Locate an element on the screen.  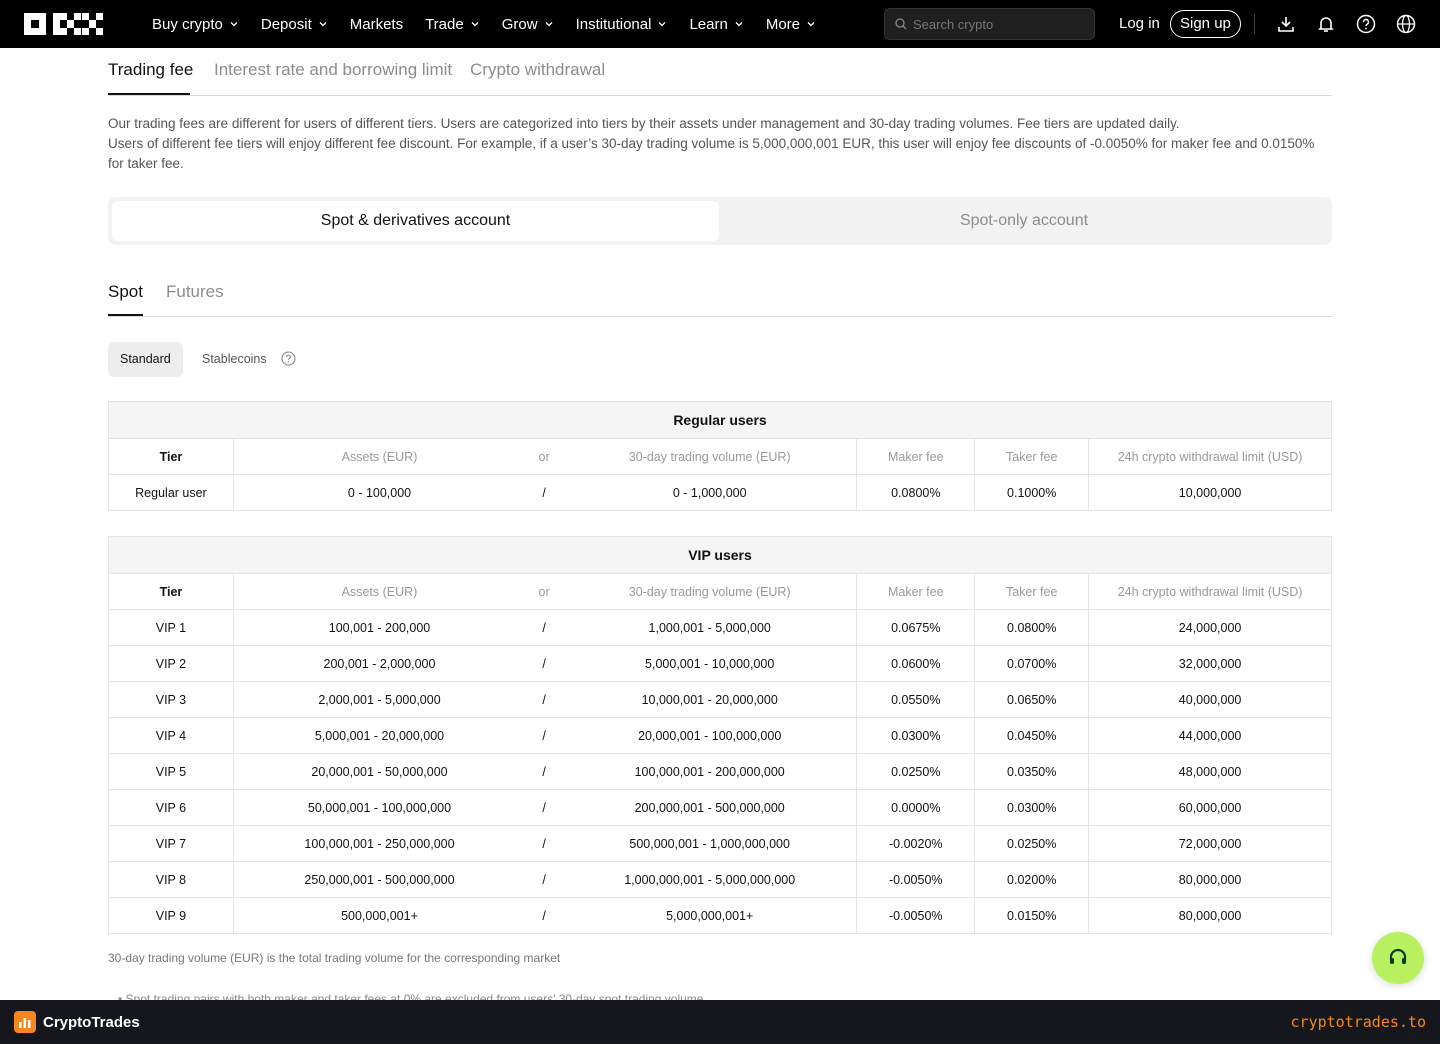
download-icon is located at coordinates (1286, 24).